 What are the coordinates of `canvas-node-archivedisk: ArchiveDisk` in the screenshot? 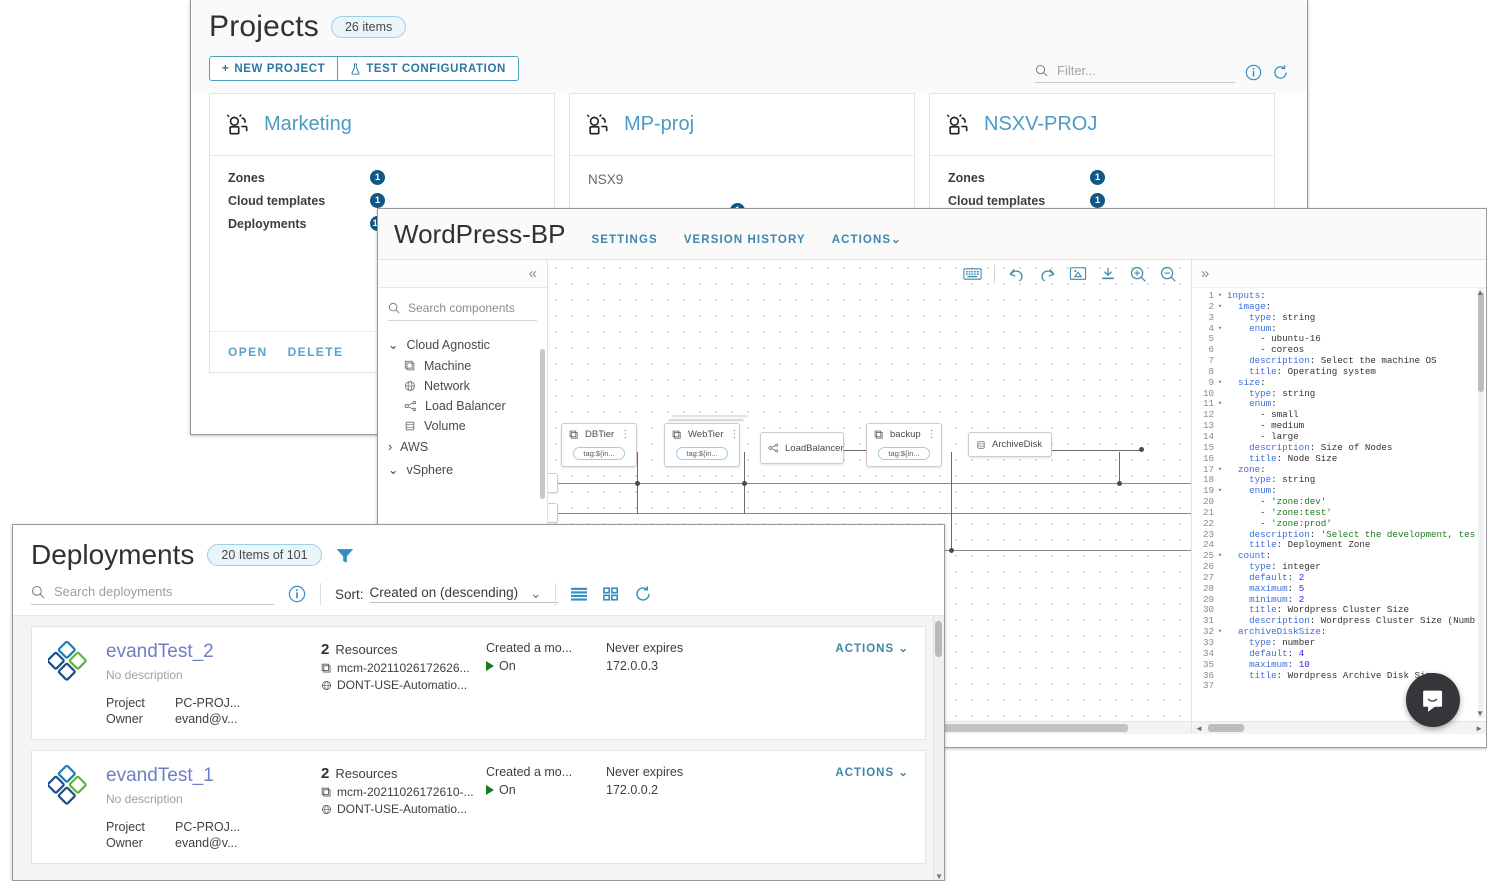 It's located at (1010, 444).